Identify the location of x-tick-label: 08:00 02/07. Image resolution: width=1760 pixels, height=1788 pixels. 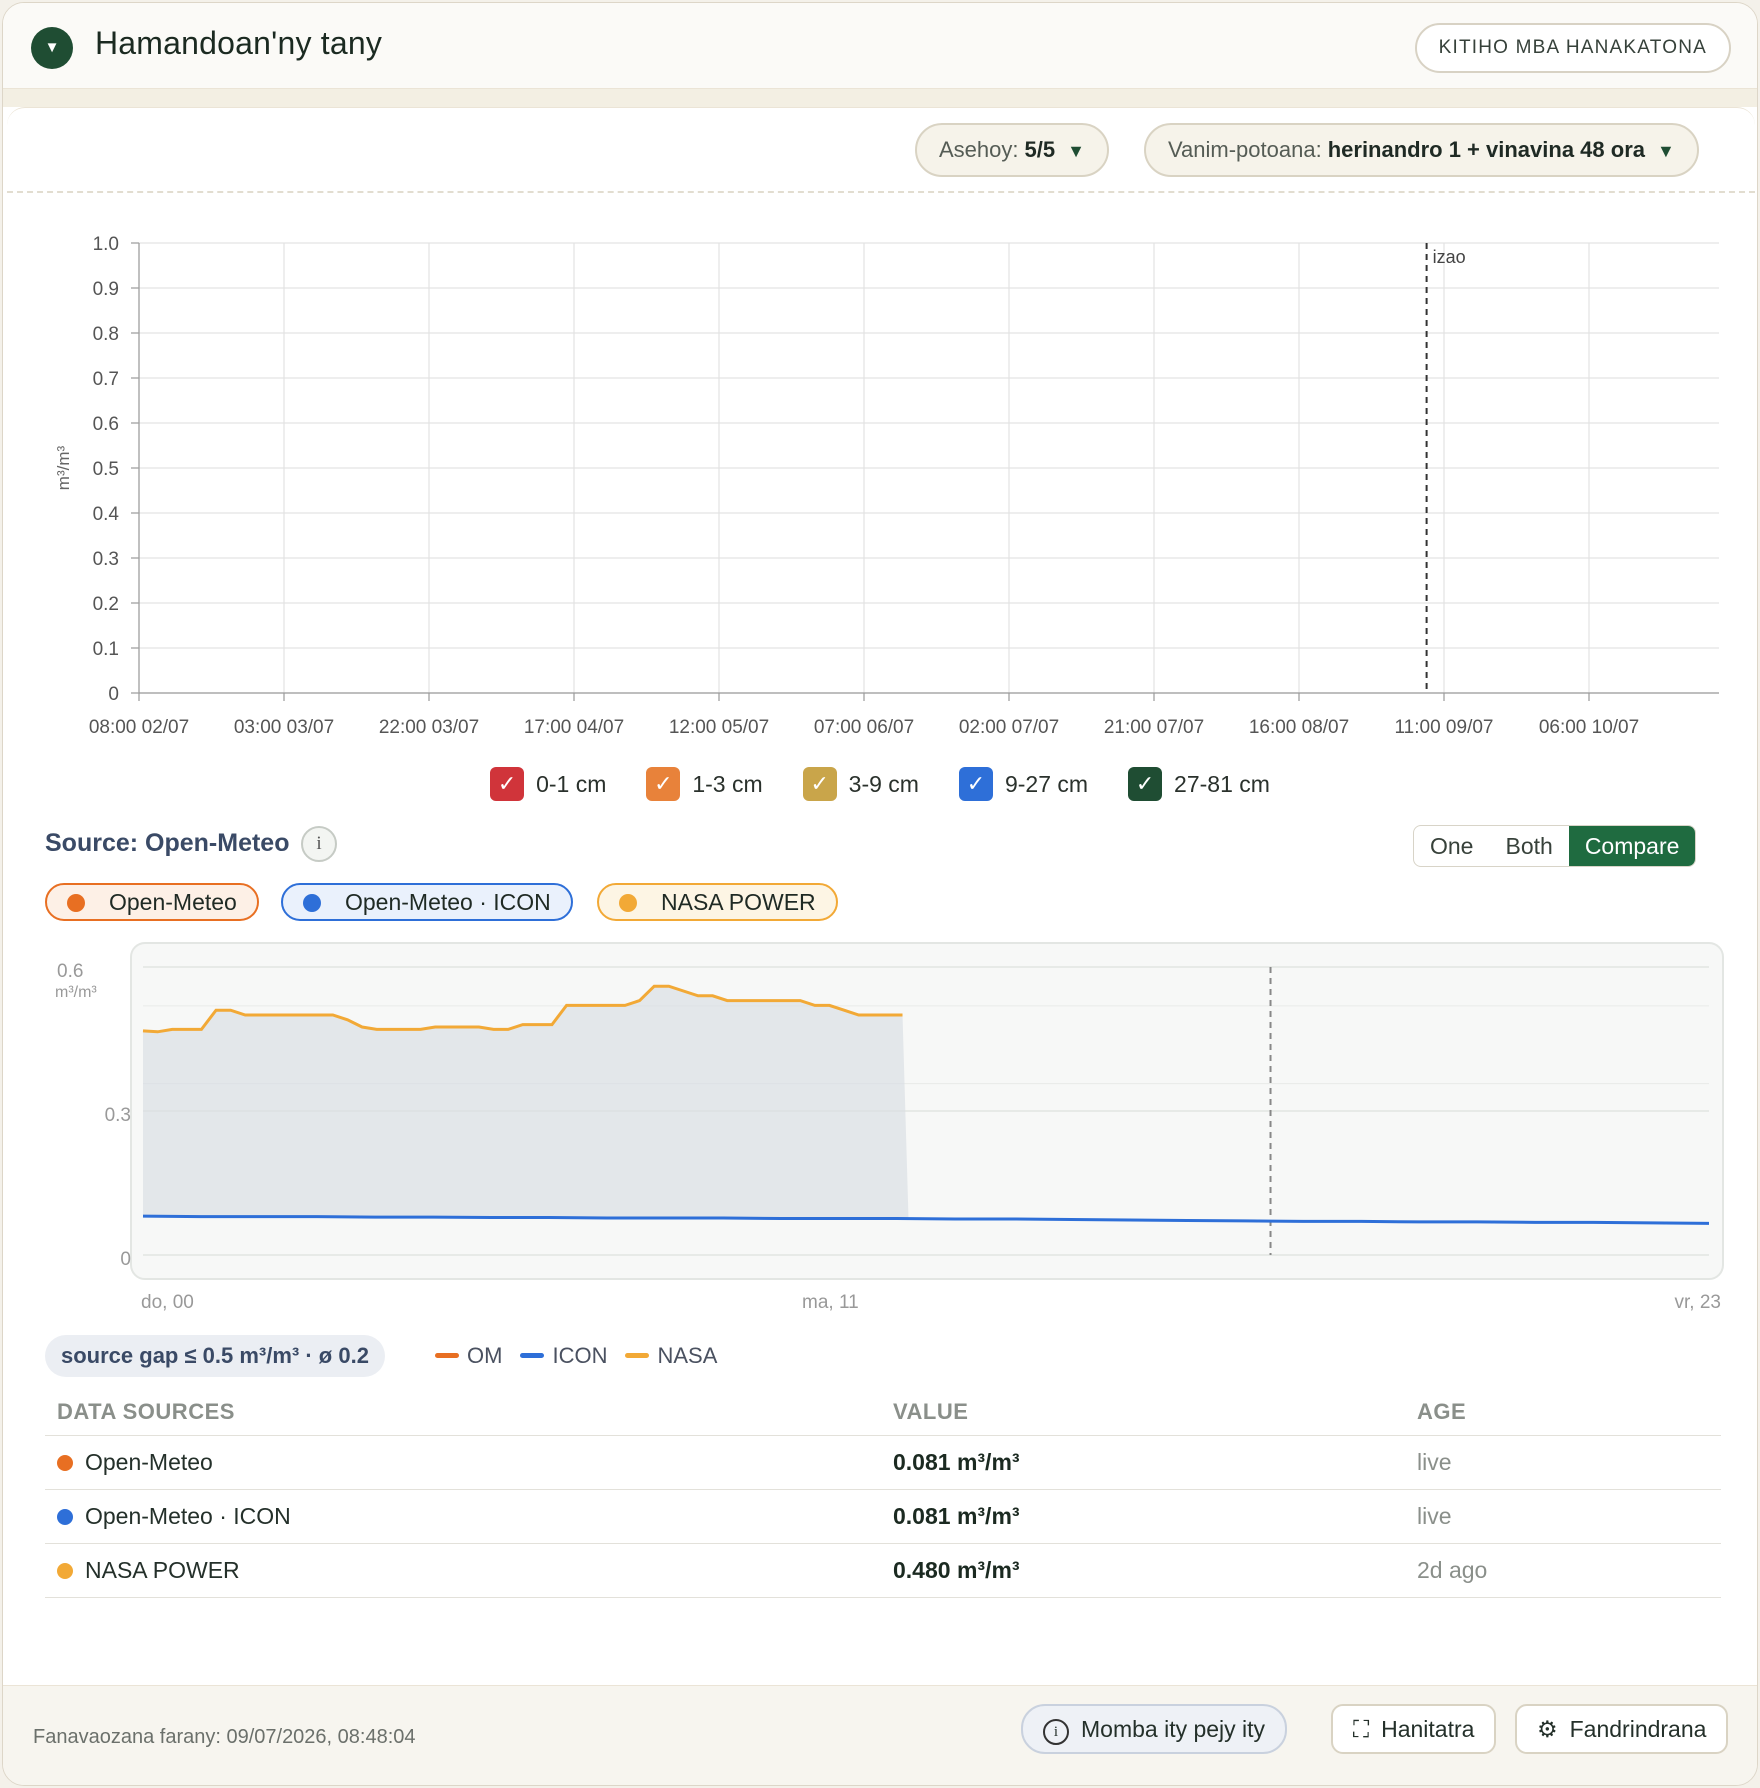
(139, 727).